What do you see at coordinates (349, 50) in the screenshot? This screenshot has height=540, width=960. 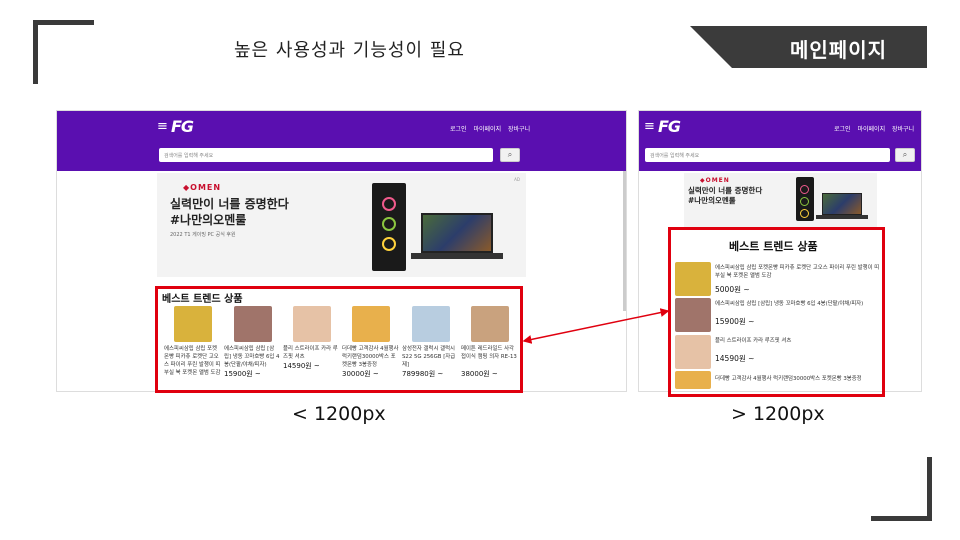 I see `slide-subtitle: 높은 사용성과 기능성이 필요` at bounding box center [349, 50].